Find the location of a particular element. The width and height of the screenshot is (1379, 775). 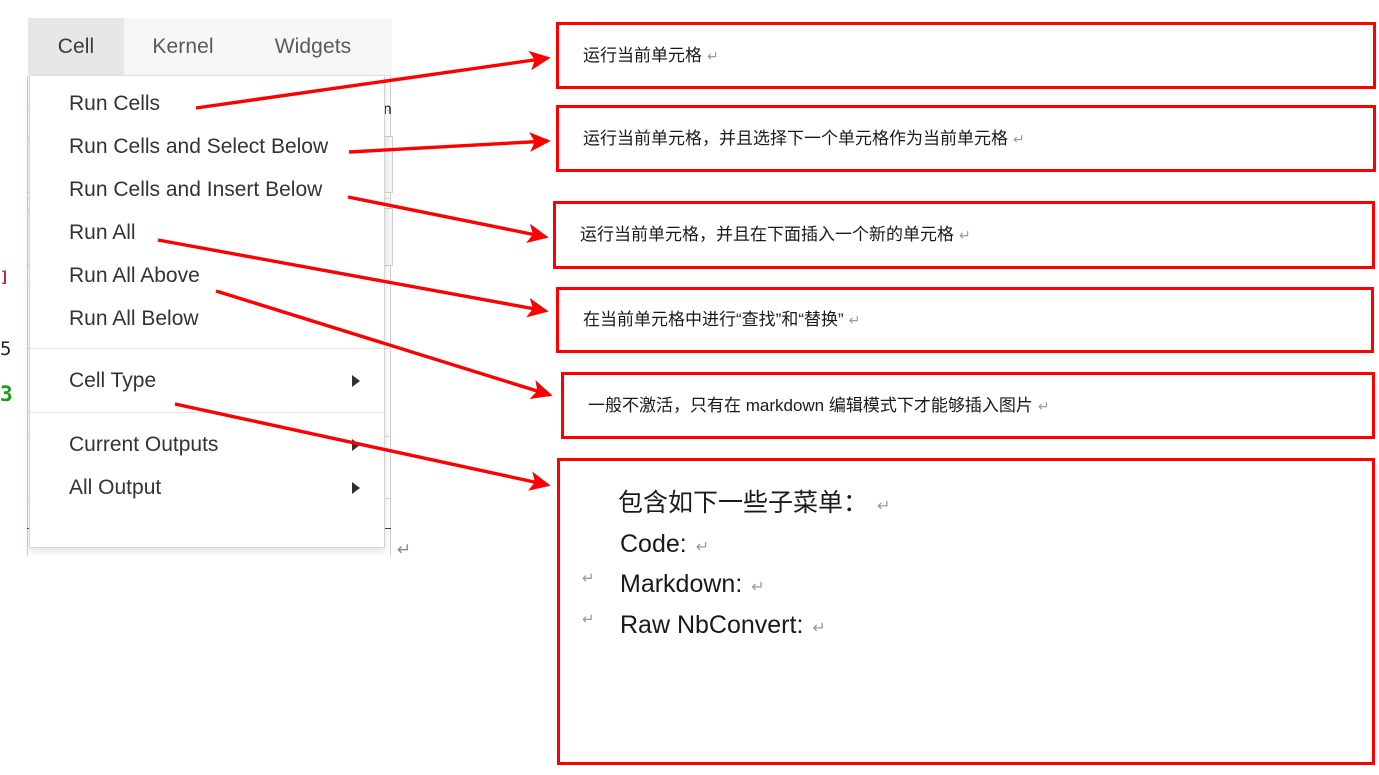

notebook-fragment-2: 5 is located at coordinates (6, 349).